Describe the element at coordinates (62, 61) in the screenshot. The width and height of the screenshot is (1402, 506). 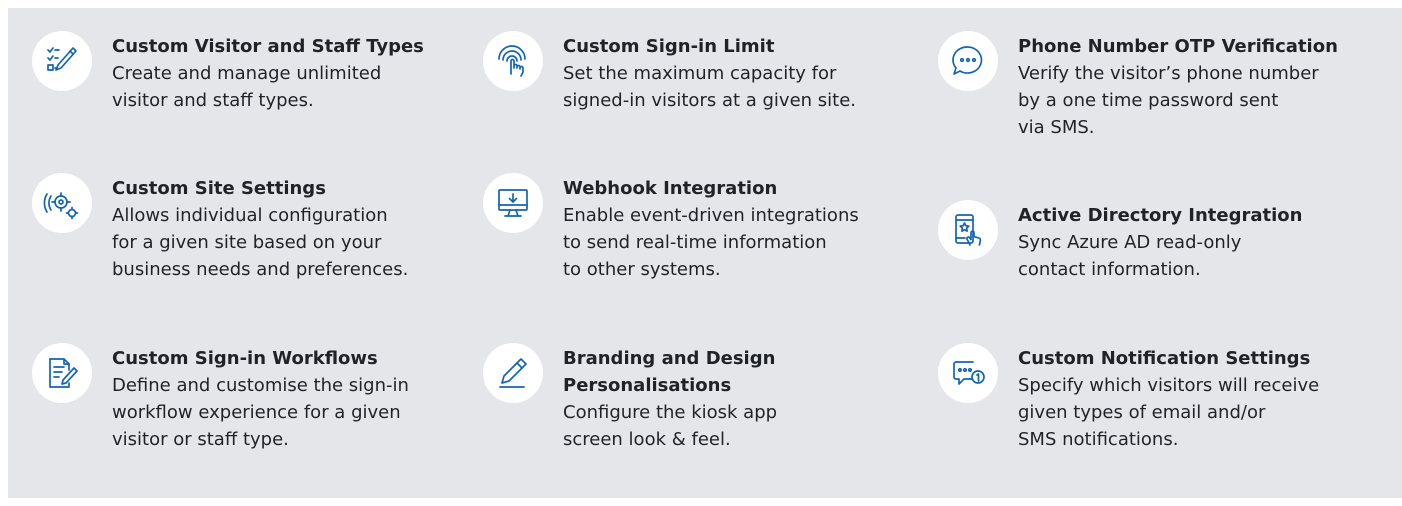
I see `checklist-pencil-icon` at that location.